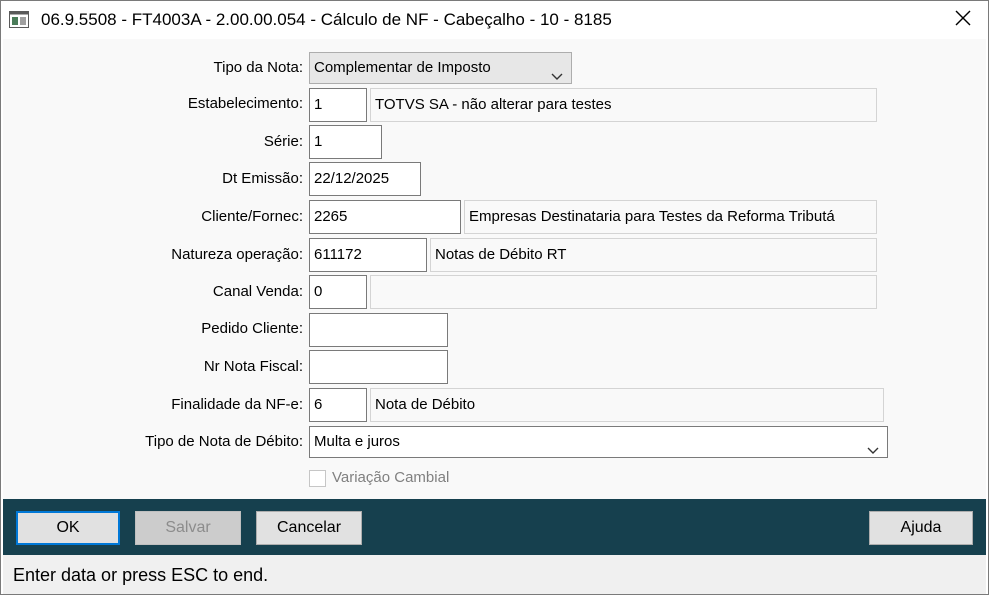 The image size is (989, 595). I want to click on natureza-label: Natureza operação:, so click(237, 254).